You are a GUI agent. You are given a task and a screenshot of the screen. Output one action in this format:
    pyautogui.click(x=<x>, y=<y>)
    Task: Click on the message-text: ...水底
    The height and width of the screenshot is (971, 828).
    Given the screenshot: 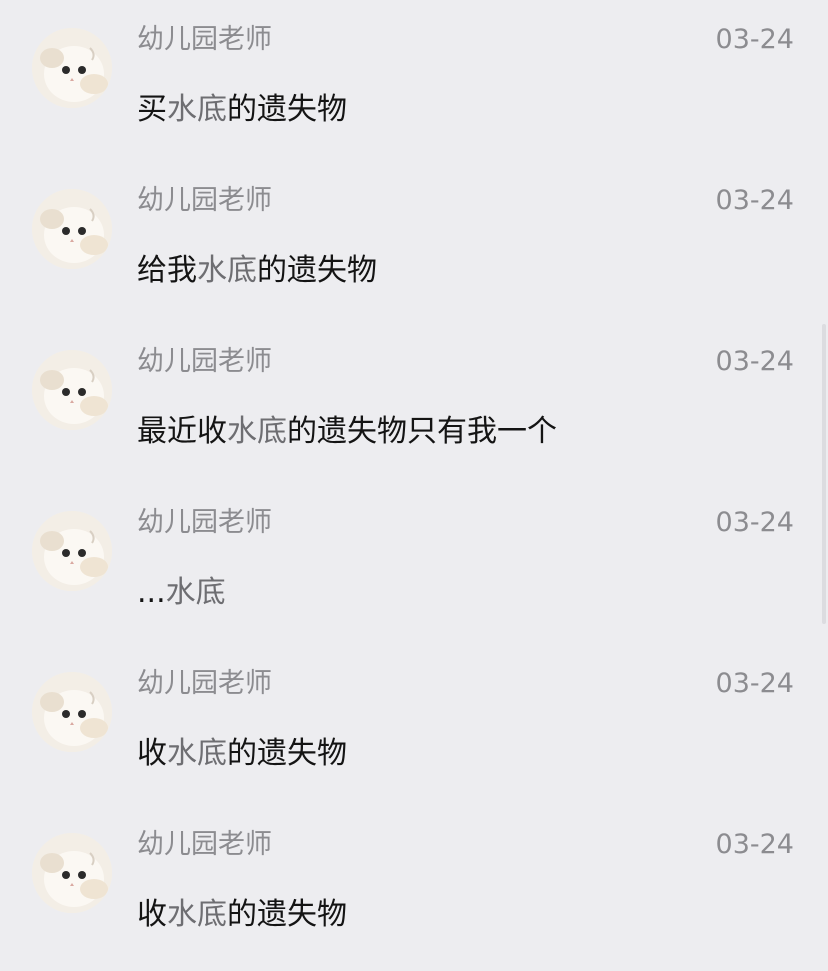 What is the action you would take?
    pyautogui.click(x=181, y=593)
    